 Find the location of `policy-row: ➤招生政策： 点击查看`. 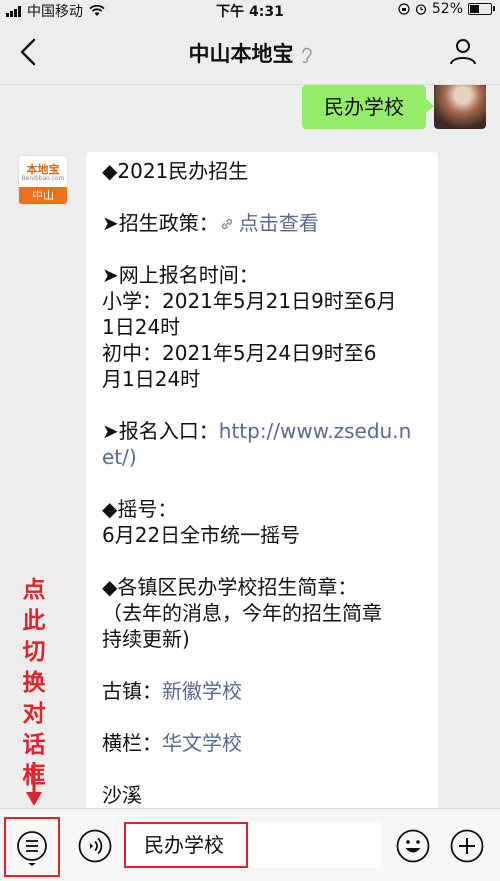

policy-row: ➤招生政策： 点击查看 is located at coordinates (262, 223).